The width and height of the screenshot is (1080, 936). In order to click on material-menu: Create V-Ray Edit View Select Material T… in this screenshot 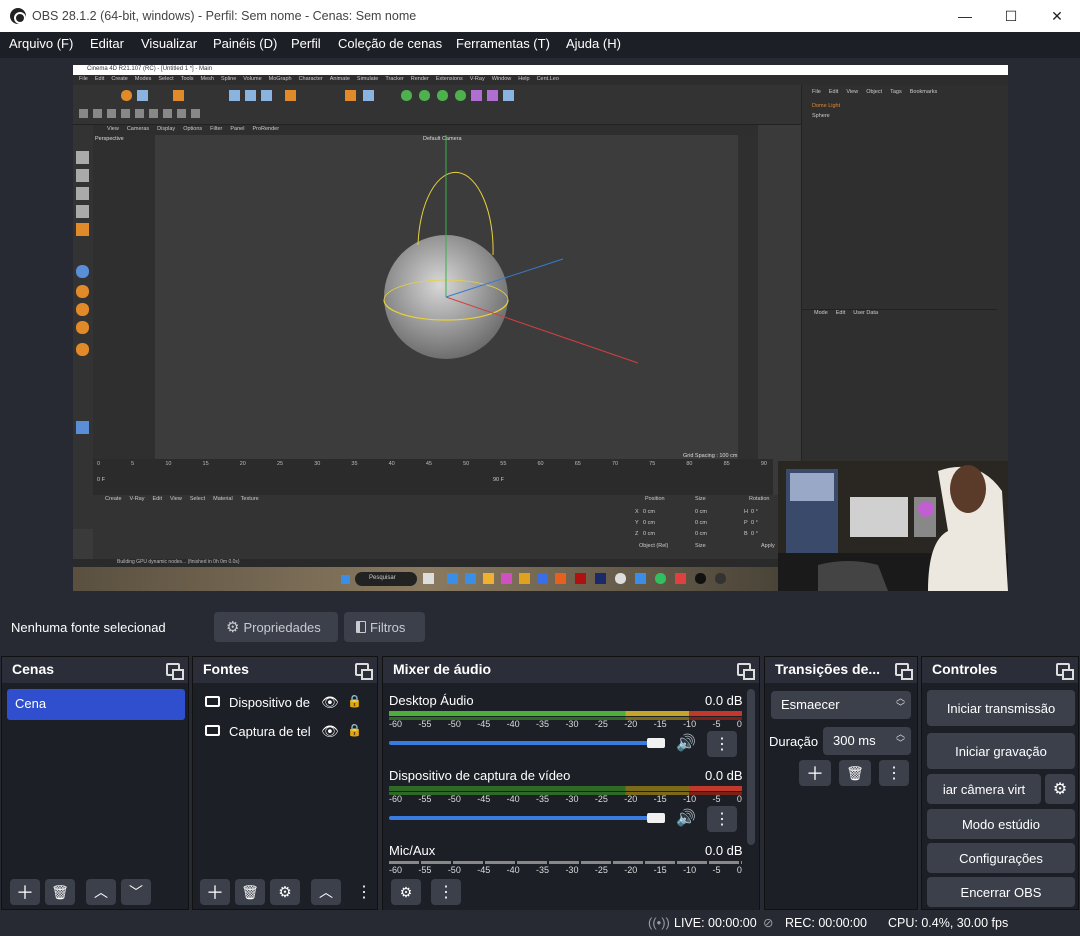, I will do `click(363, 500)`.